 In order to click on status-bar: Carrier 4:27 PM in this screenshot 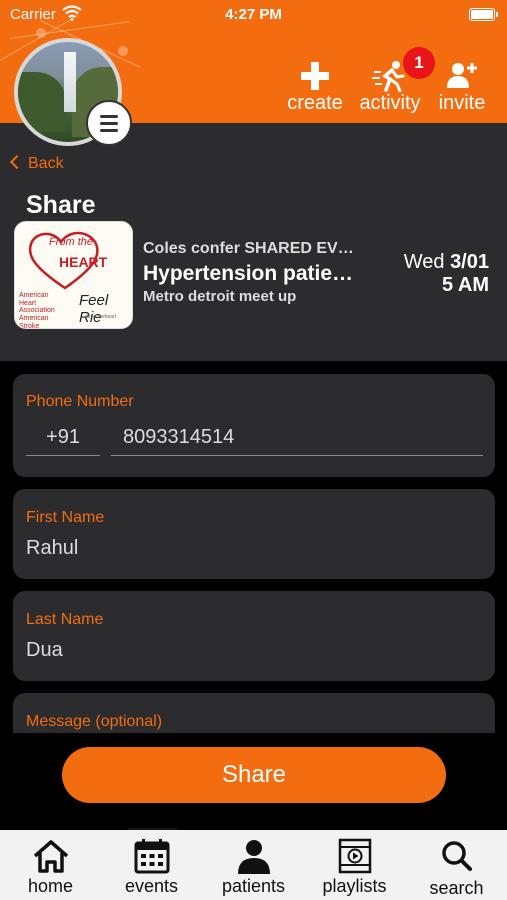, I will do `click(253, 15)`.